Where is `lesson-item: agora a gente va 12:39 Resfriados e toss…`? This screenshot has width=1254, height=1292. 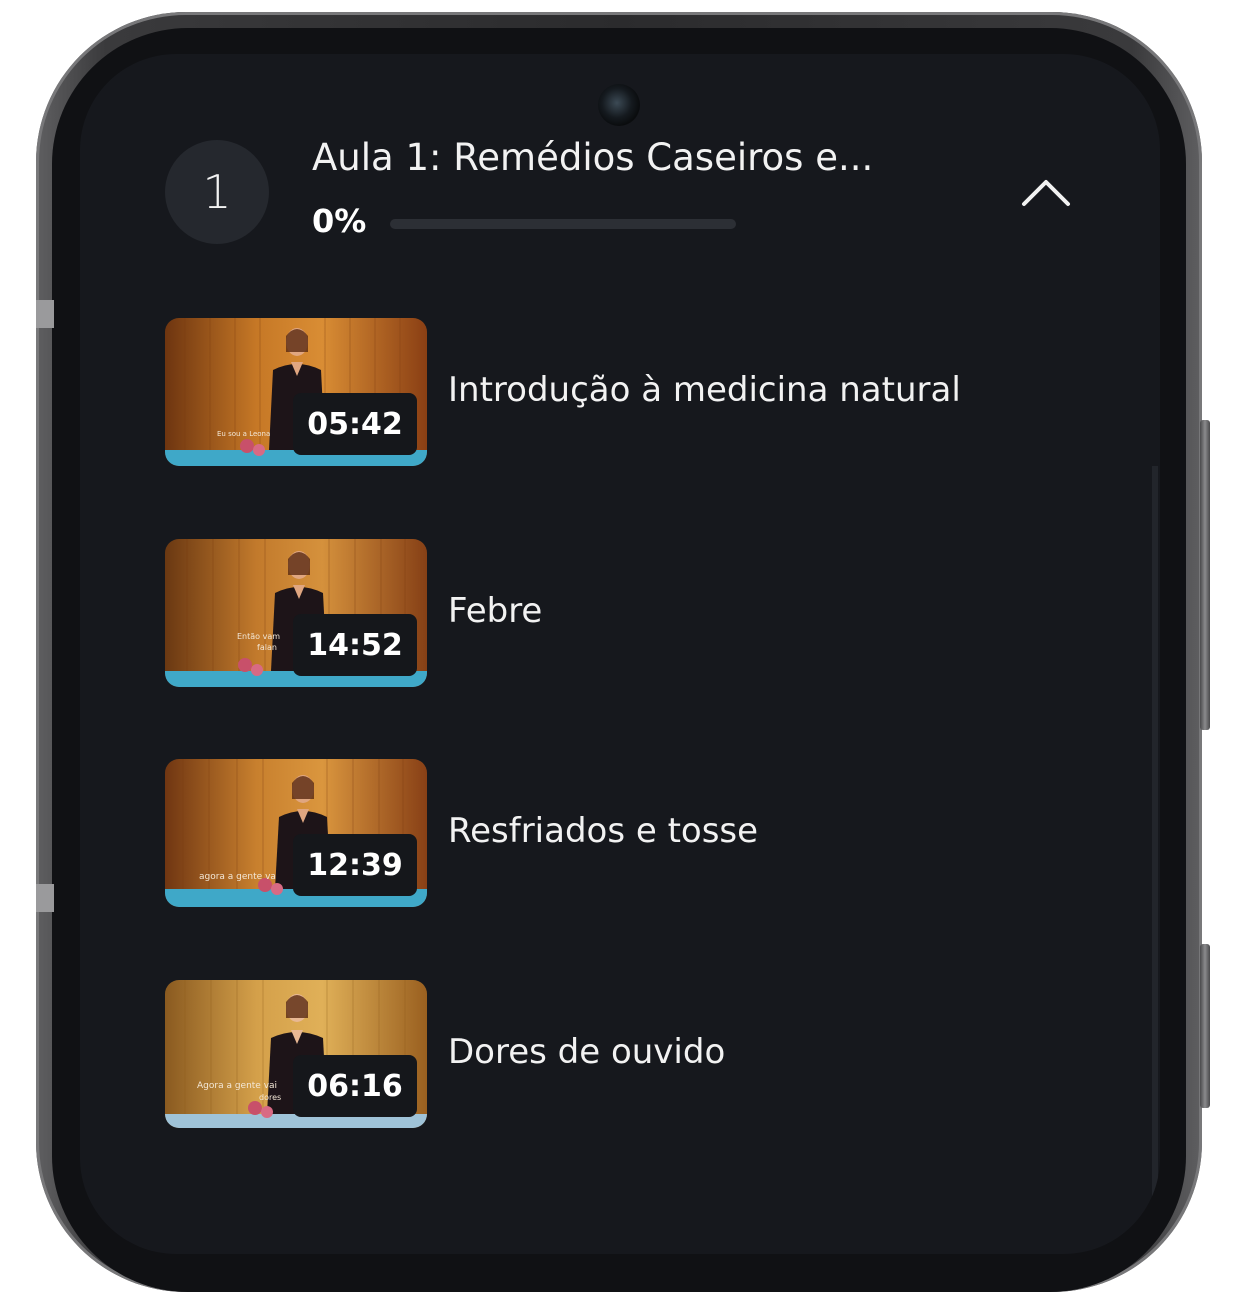
lesson-item: agora a gente va 12:39 Resfriados e toss… is located at coordinates (615, 833).